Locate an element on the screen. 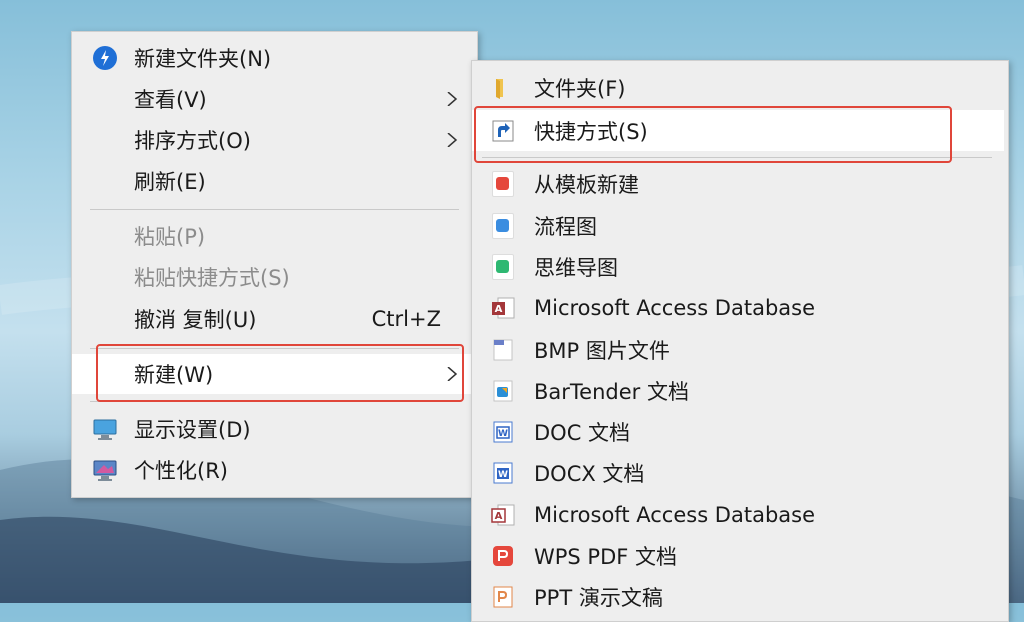 The height and width of the screenshot is (622, 1024). menu-item-personalize: 个性化(R) is located at coordinates (274, 470).